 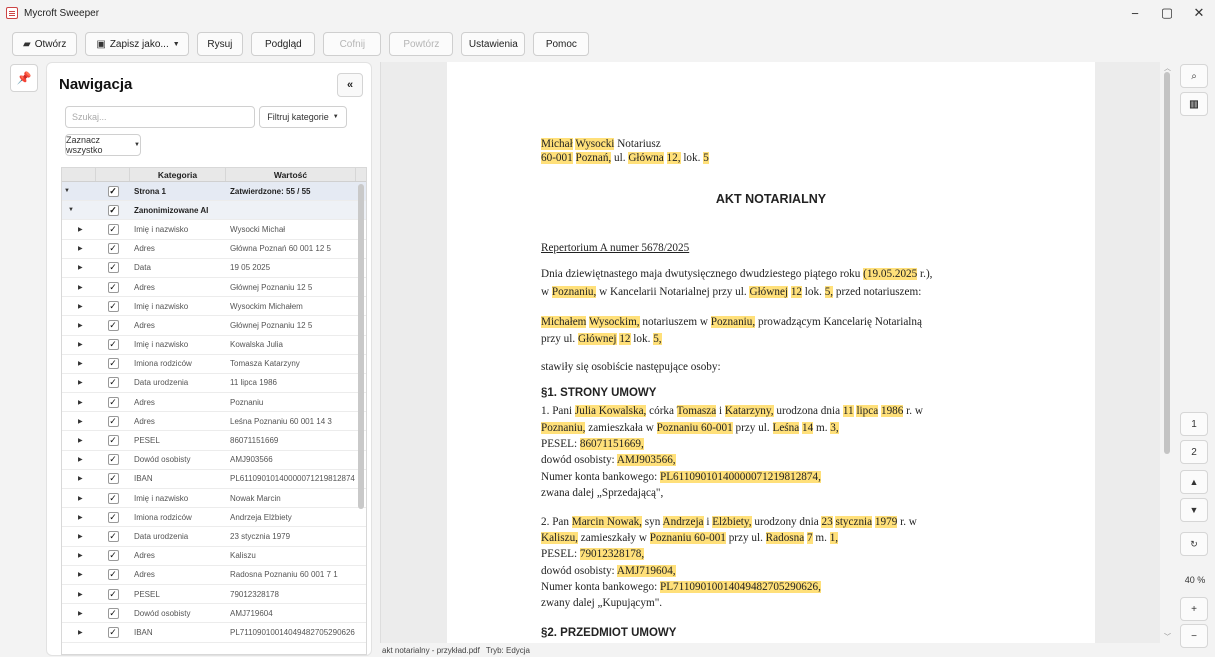 What do you see at coordinates (786, 428) in the screenshot?
I see `hl-street: Leśna` at bounding box center [786, 428].